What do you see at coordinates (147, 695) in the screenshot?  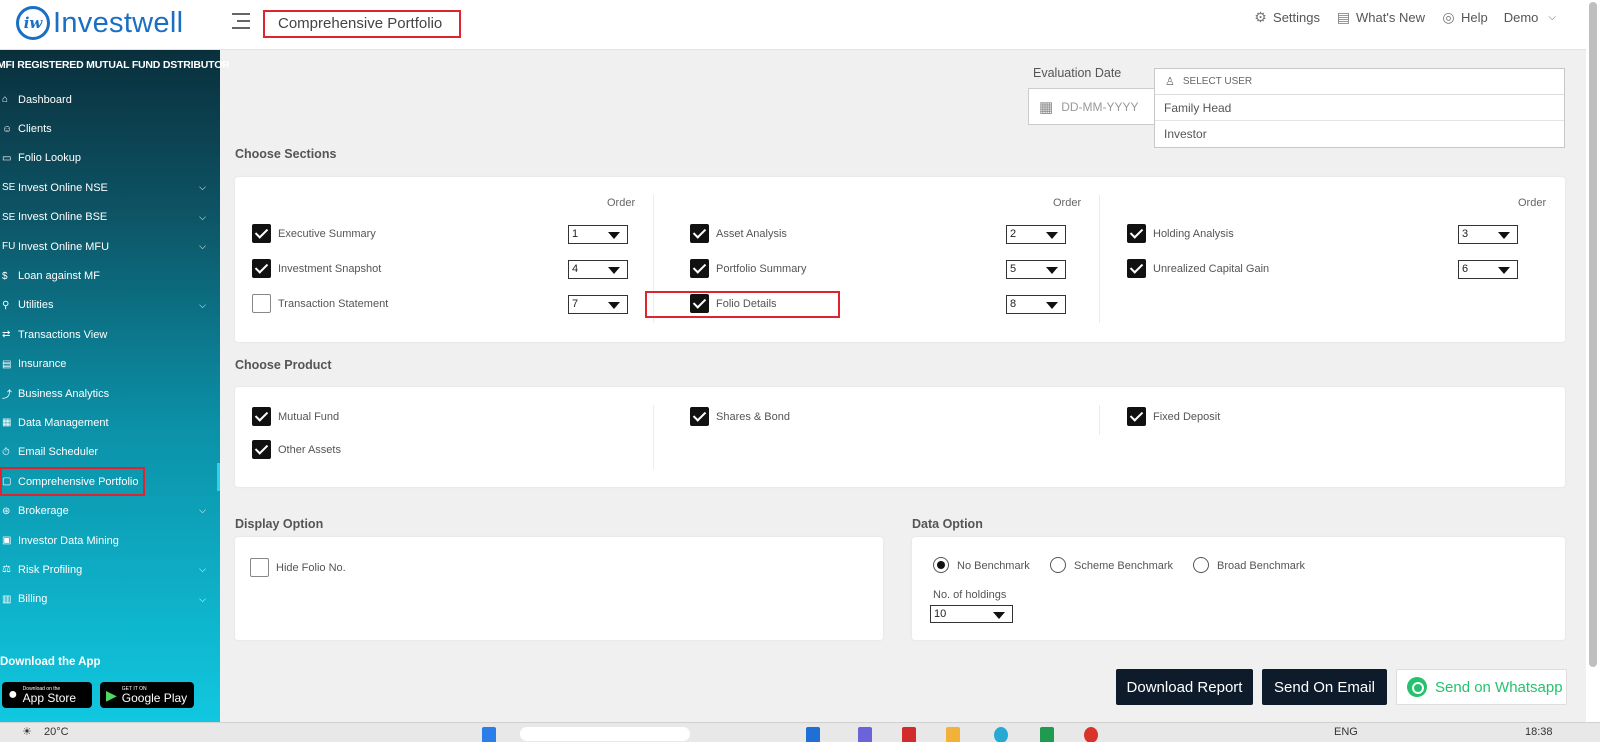 I see `google-play-button: ▶ GET IT ON Google Play` at bounding box center [147, 695].